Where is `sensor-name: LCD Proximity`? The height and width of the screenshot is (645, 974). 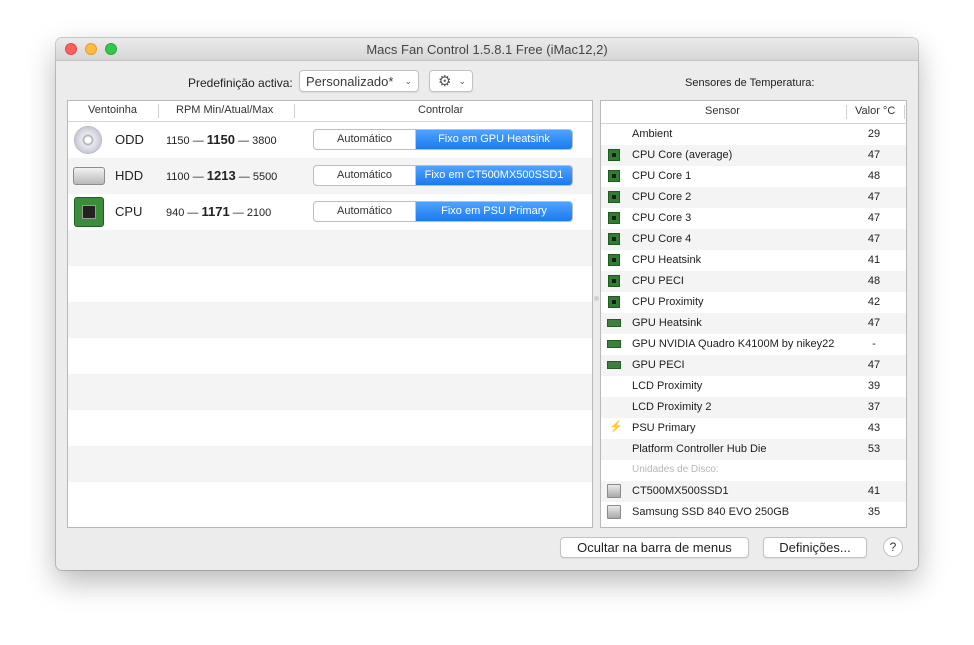
sensor-name: LCD Proximity is located at coordinates (667, 386).